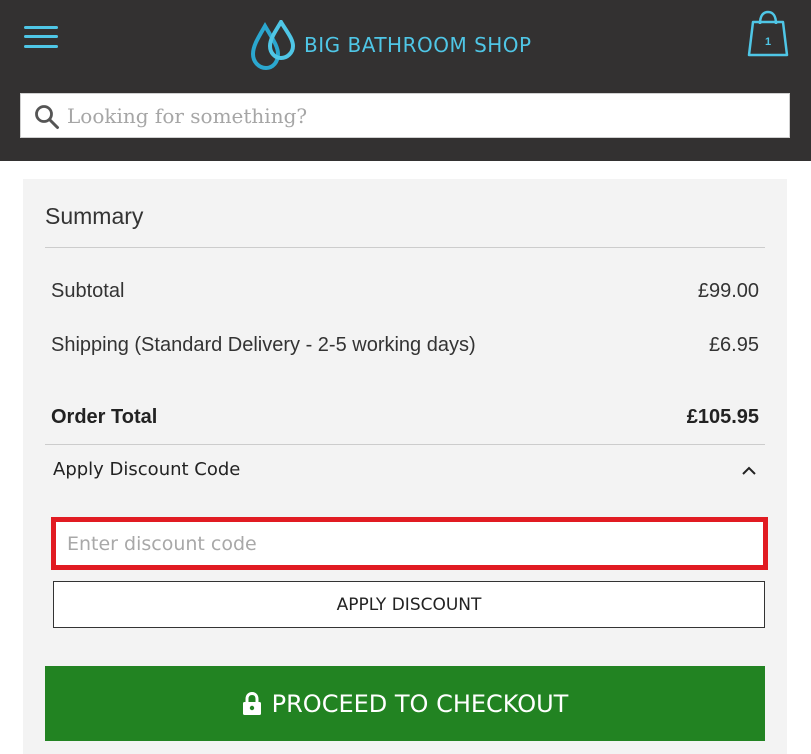 The image size is (811, 754). What do you see at coordinates (94, 216) in the screenshot?
I see `summary-title: Summary` at bounding box center [94, 216].